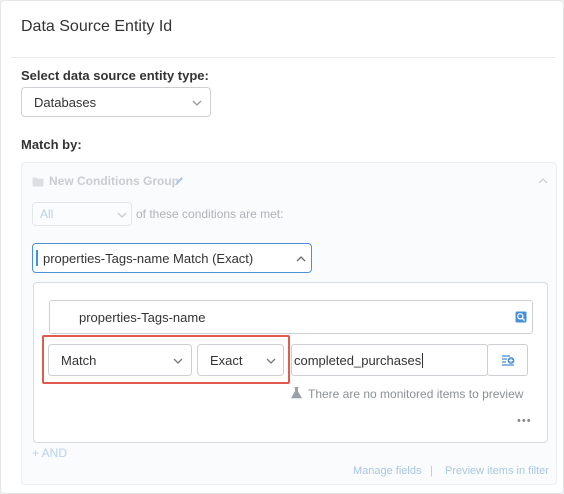 The image size is (564, 494). Describe the element at coordinates (82, 214) in the screenshot. I see `quantifier-select: All` at that location.